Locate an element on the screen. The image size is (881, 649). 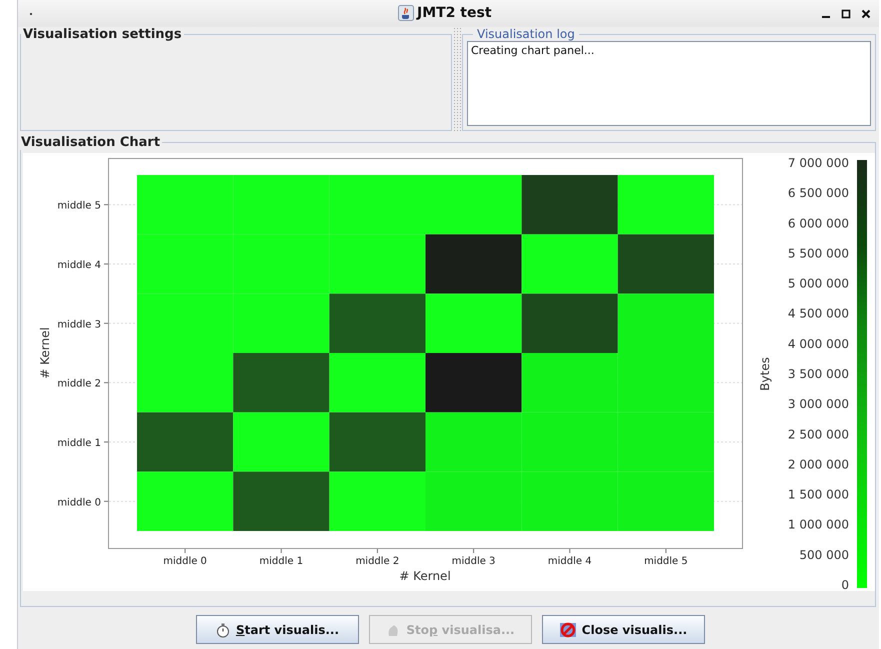
java-cup-icon is located at coordinates (406, 13).